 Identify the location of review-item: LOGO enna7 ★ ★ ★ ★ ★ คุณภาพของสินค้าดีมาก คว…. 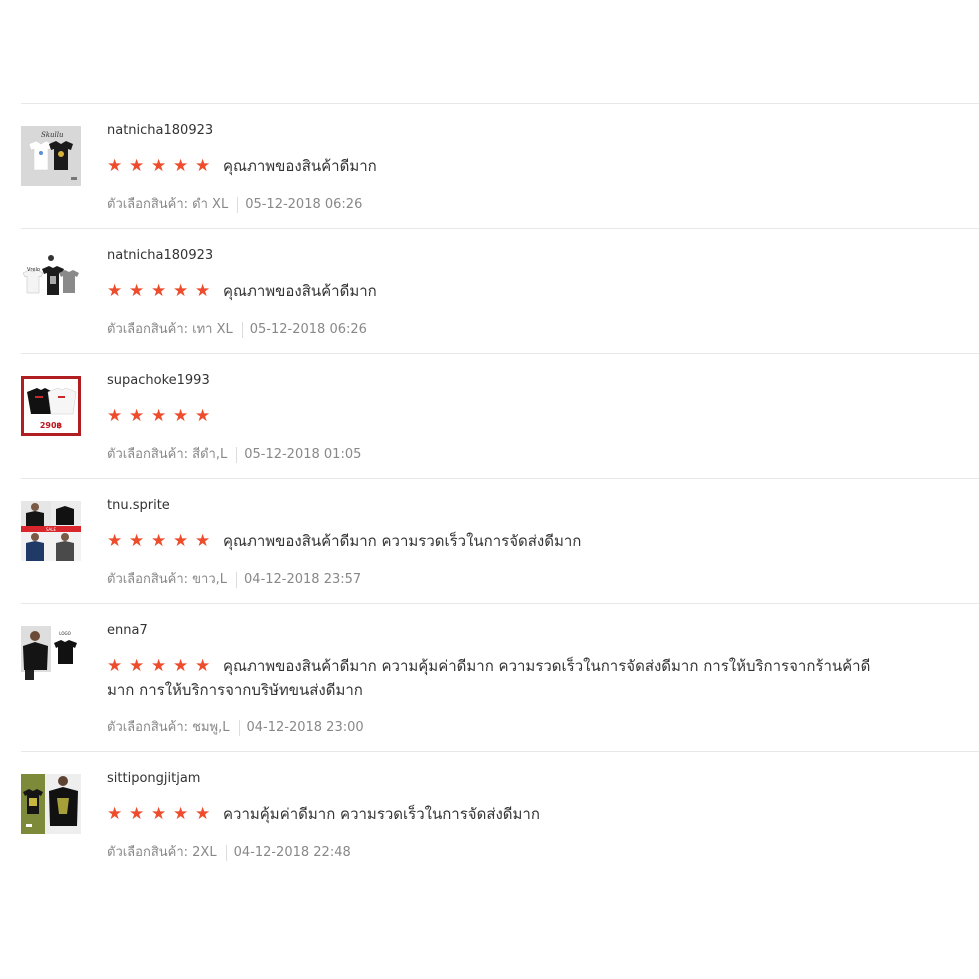
(500, 677).